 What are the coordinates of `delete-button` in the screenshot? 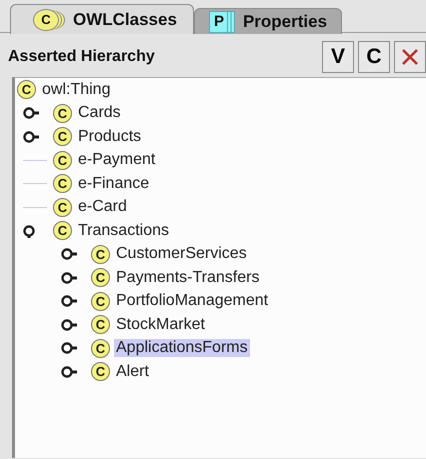 It's located at (410, 57).